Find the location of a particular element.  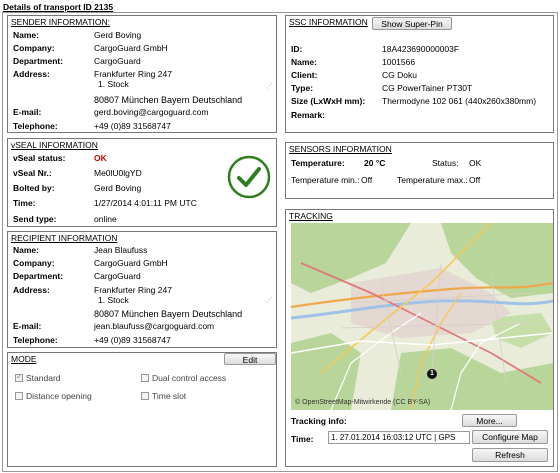

mode-title: MODE is located at coordinates (24, 359).